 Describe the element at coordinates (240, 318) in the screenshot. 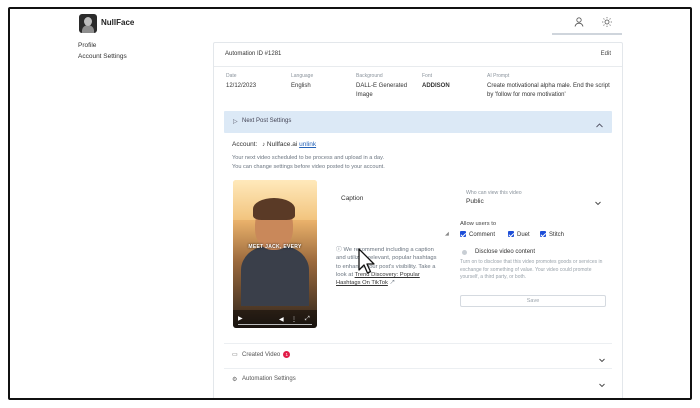

I see `play-icon: ▶` at that location.